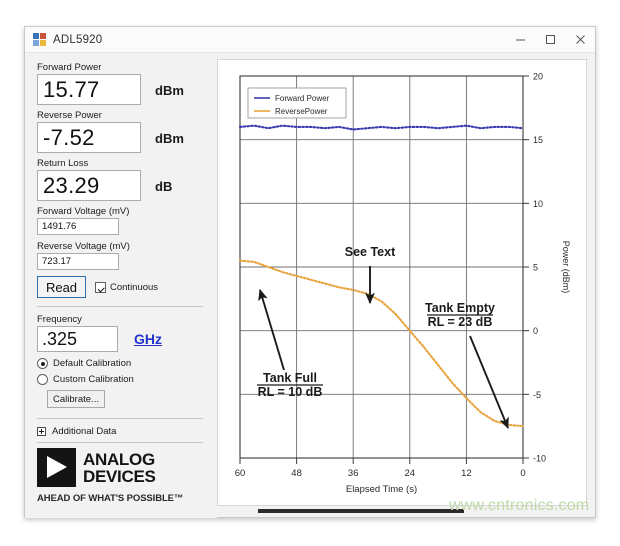 The width and height of the screenshot is (620, 546). Describe the element at coordinates (92, 363) in the screenshot. I see `default-calibration-label: Default Calibration` at that location.